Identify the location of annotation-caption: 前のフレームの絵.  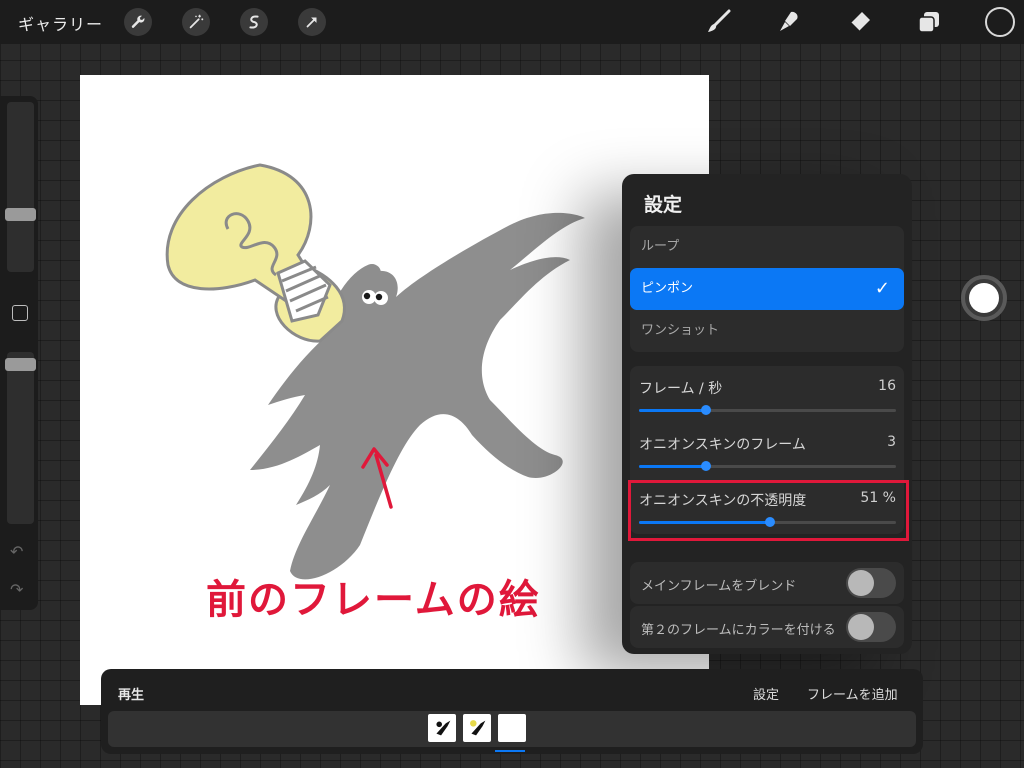
(373, 600).